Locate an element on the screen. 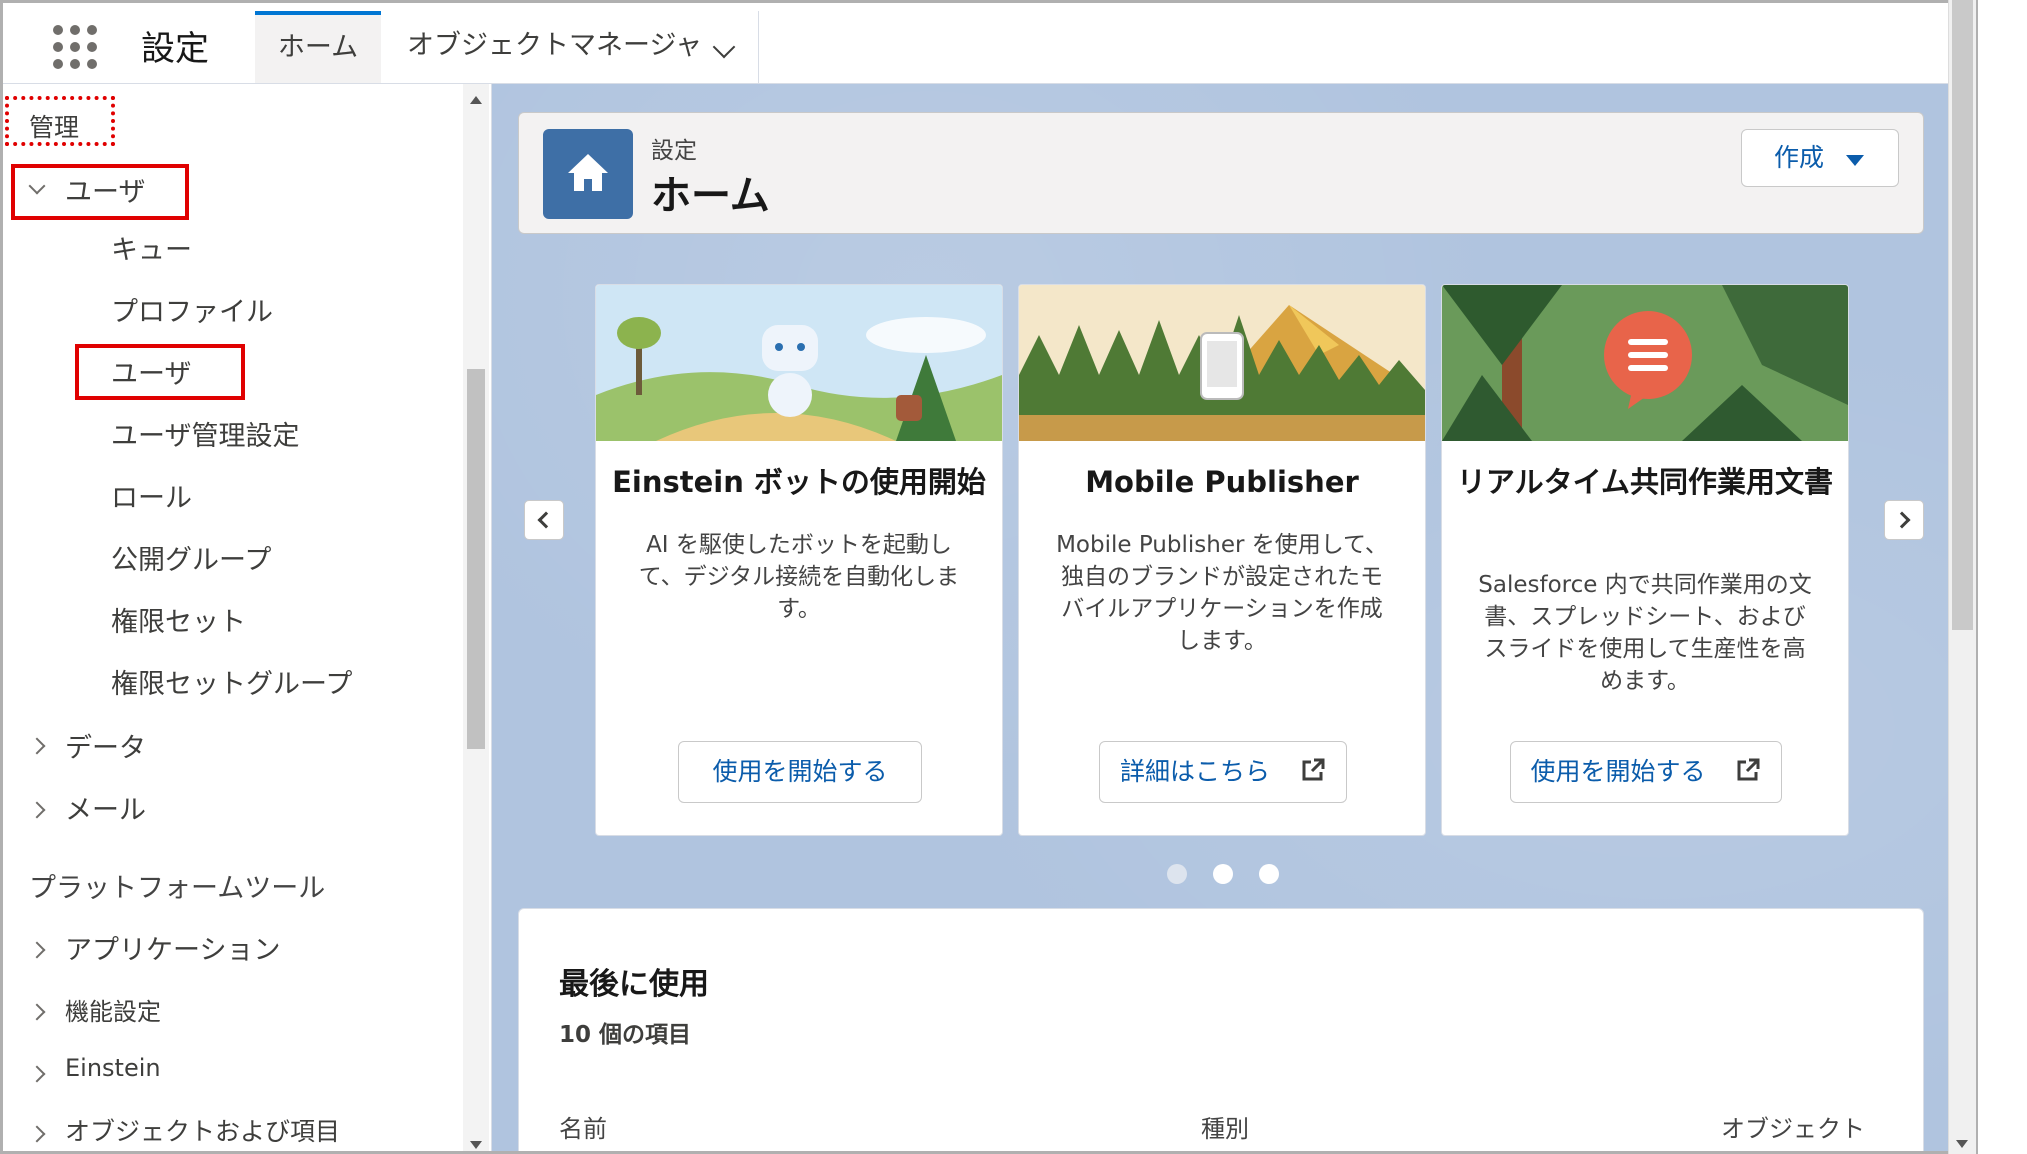 The image size is (2027, 1154). sidebar-scrollbar is located at coordinates (476, 617).